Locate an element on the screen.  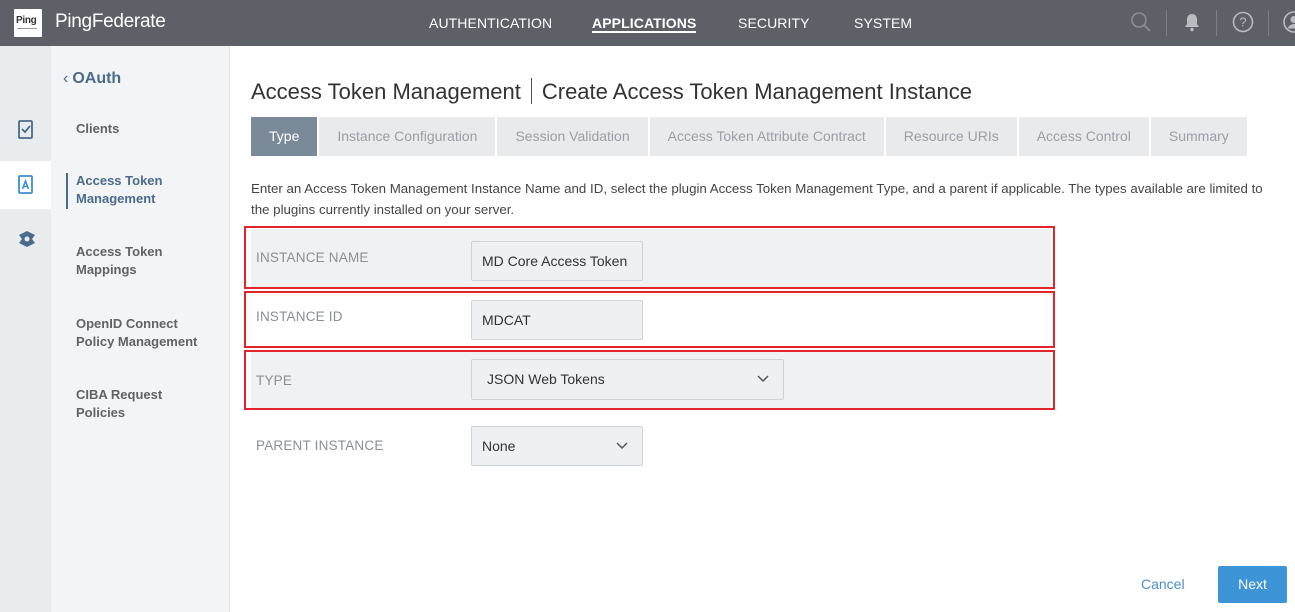
nav-applications: APPLICATIONS is located at coordinates (644, 23).